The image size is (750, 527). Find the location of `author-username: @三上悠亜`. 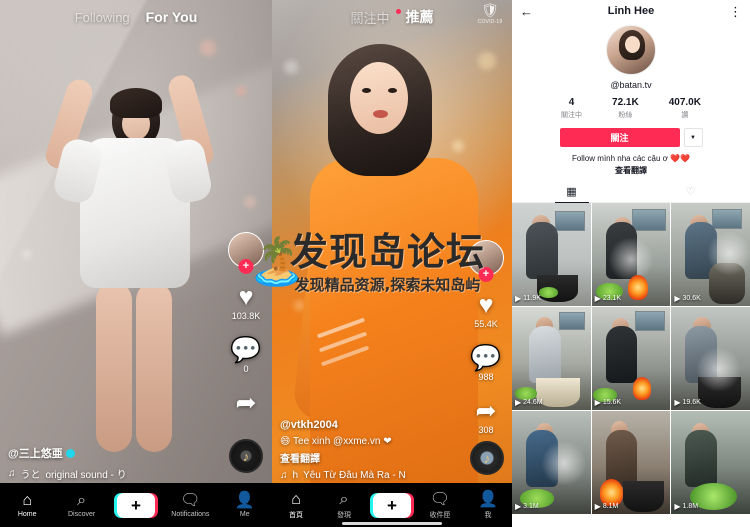

author-username: @三上悠亜 is located at coordinates (67, 453).